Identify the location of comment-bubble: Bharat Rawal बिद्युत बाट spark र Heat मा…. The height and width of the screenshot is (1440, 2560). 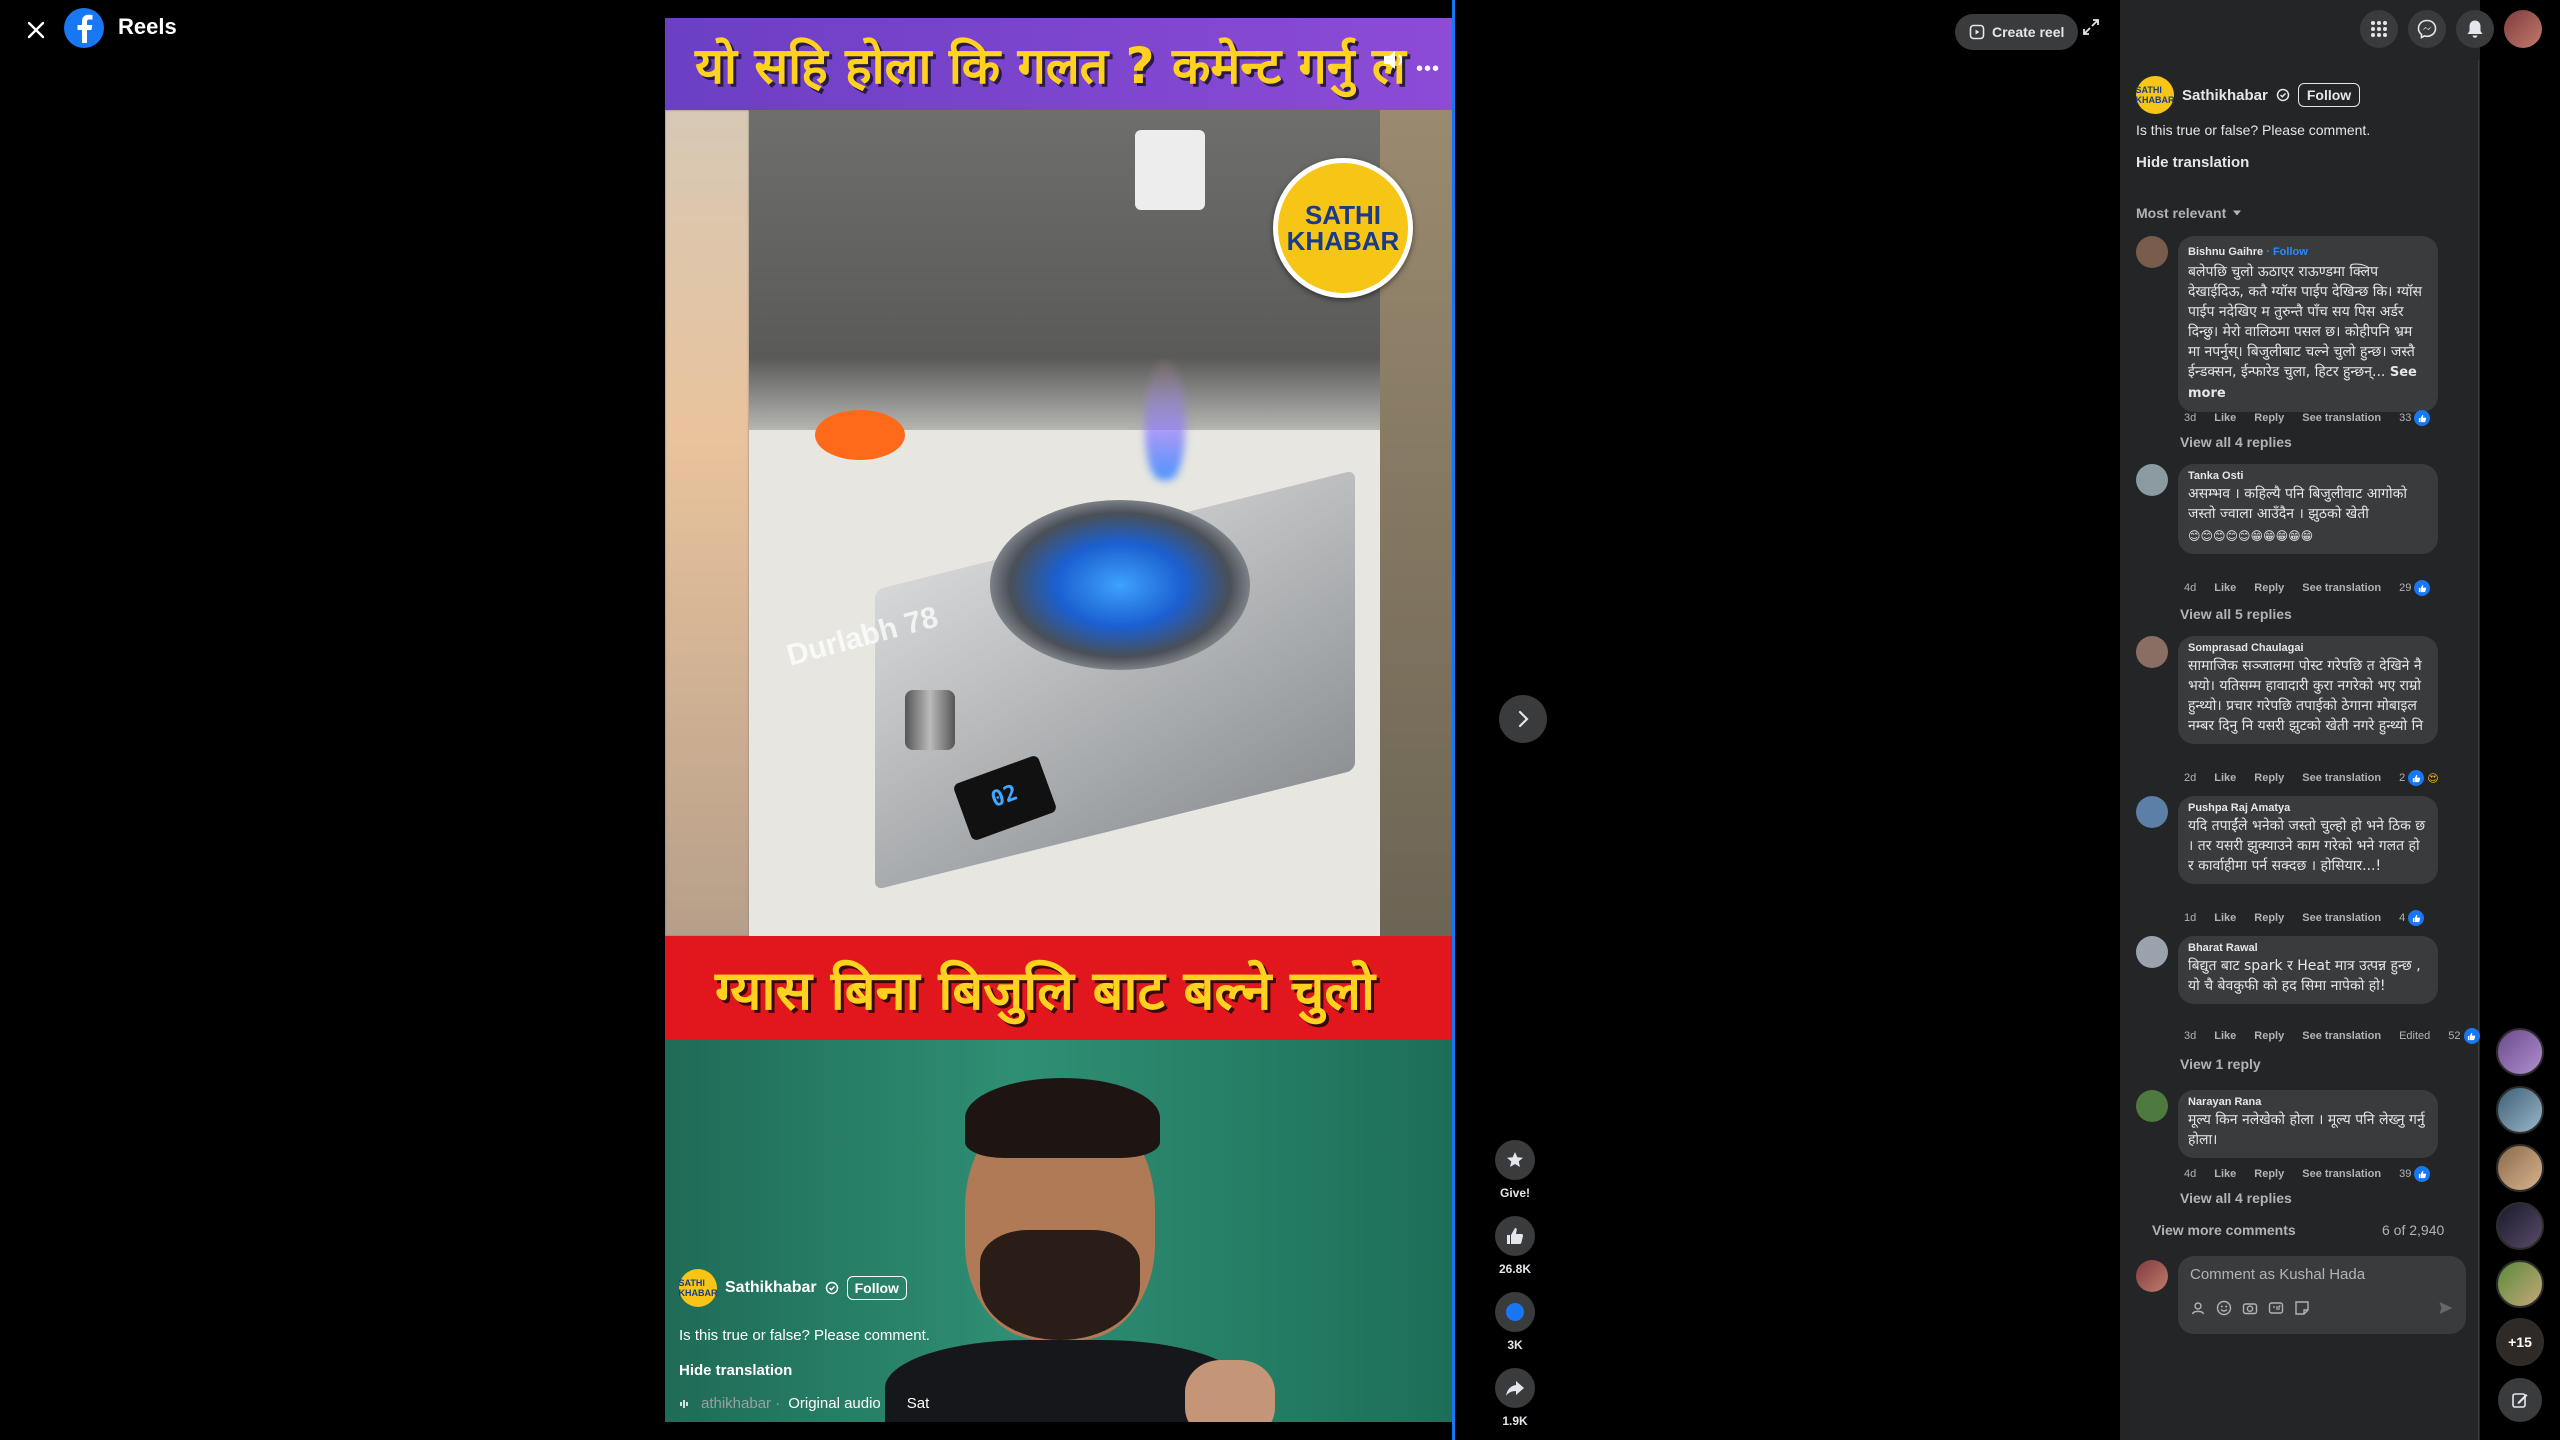
(2308, 970).